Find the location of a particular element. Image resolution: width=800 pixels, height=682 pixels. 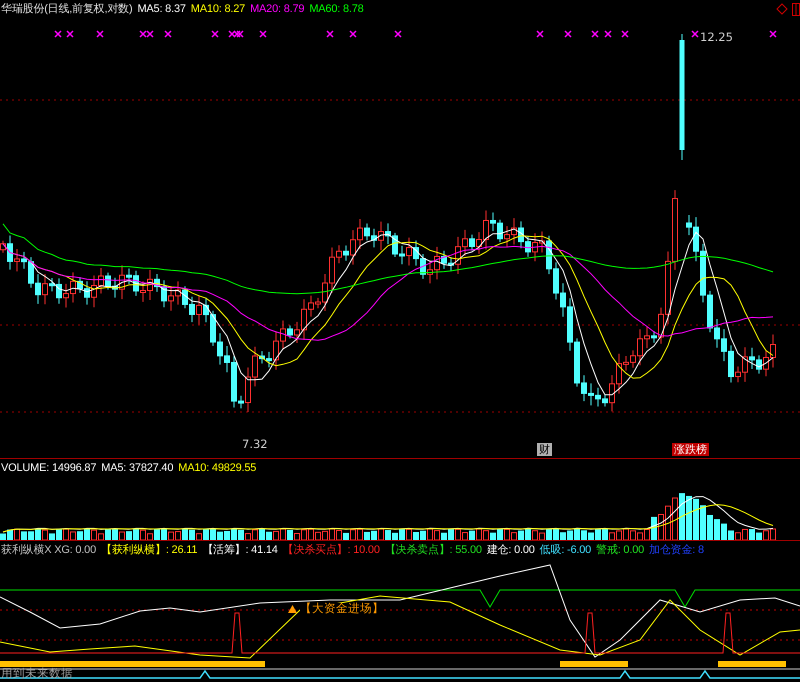

event-tag: 涨跌榜 is located at coordinates (690, 449).